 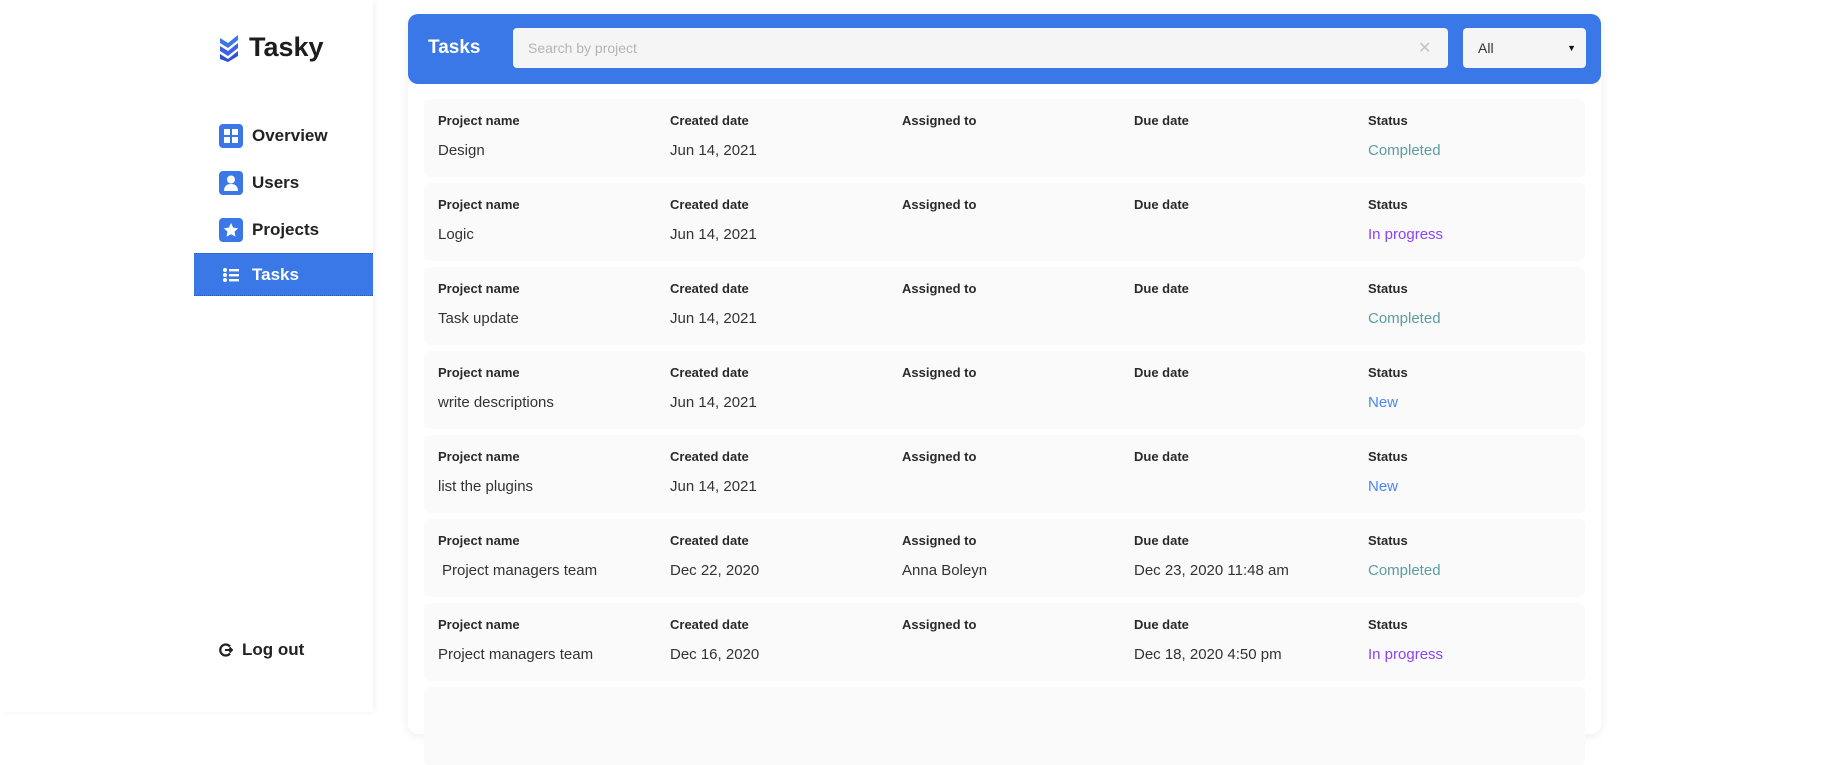 I want to click on sidebar-item-overview: Overview, so click(x=283, y=135).